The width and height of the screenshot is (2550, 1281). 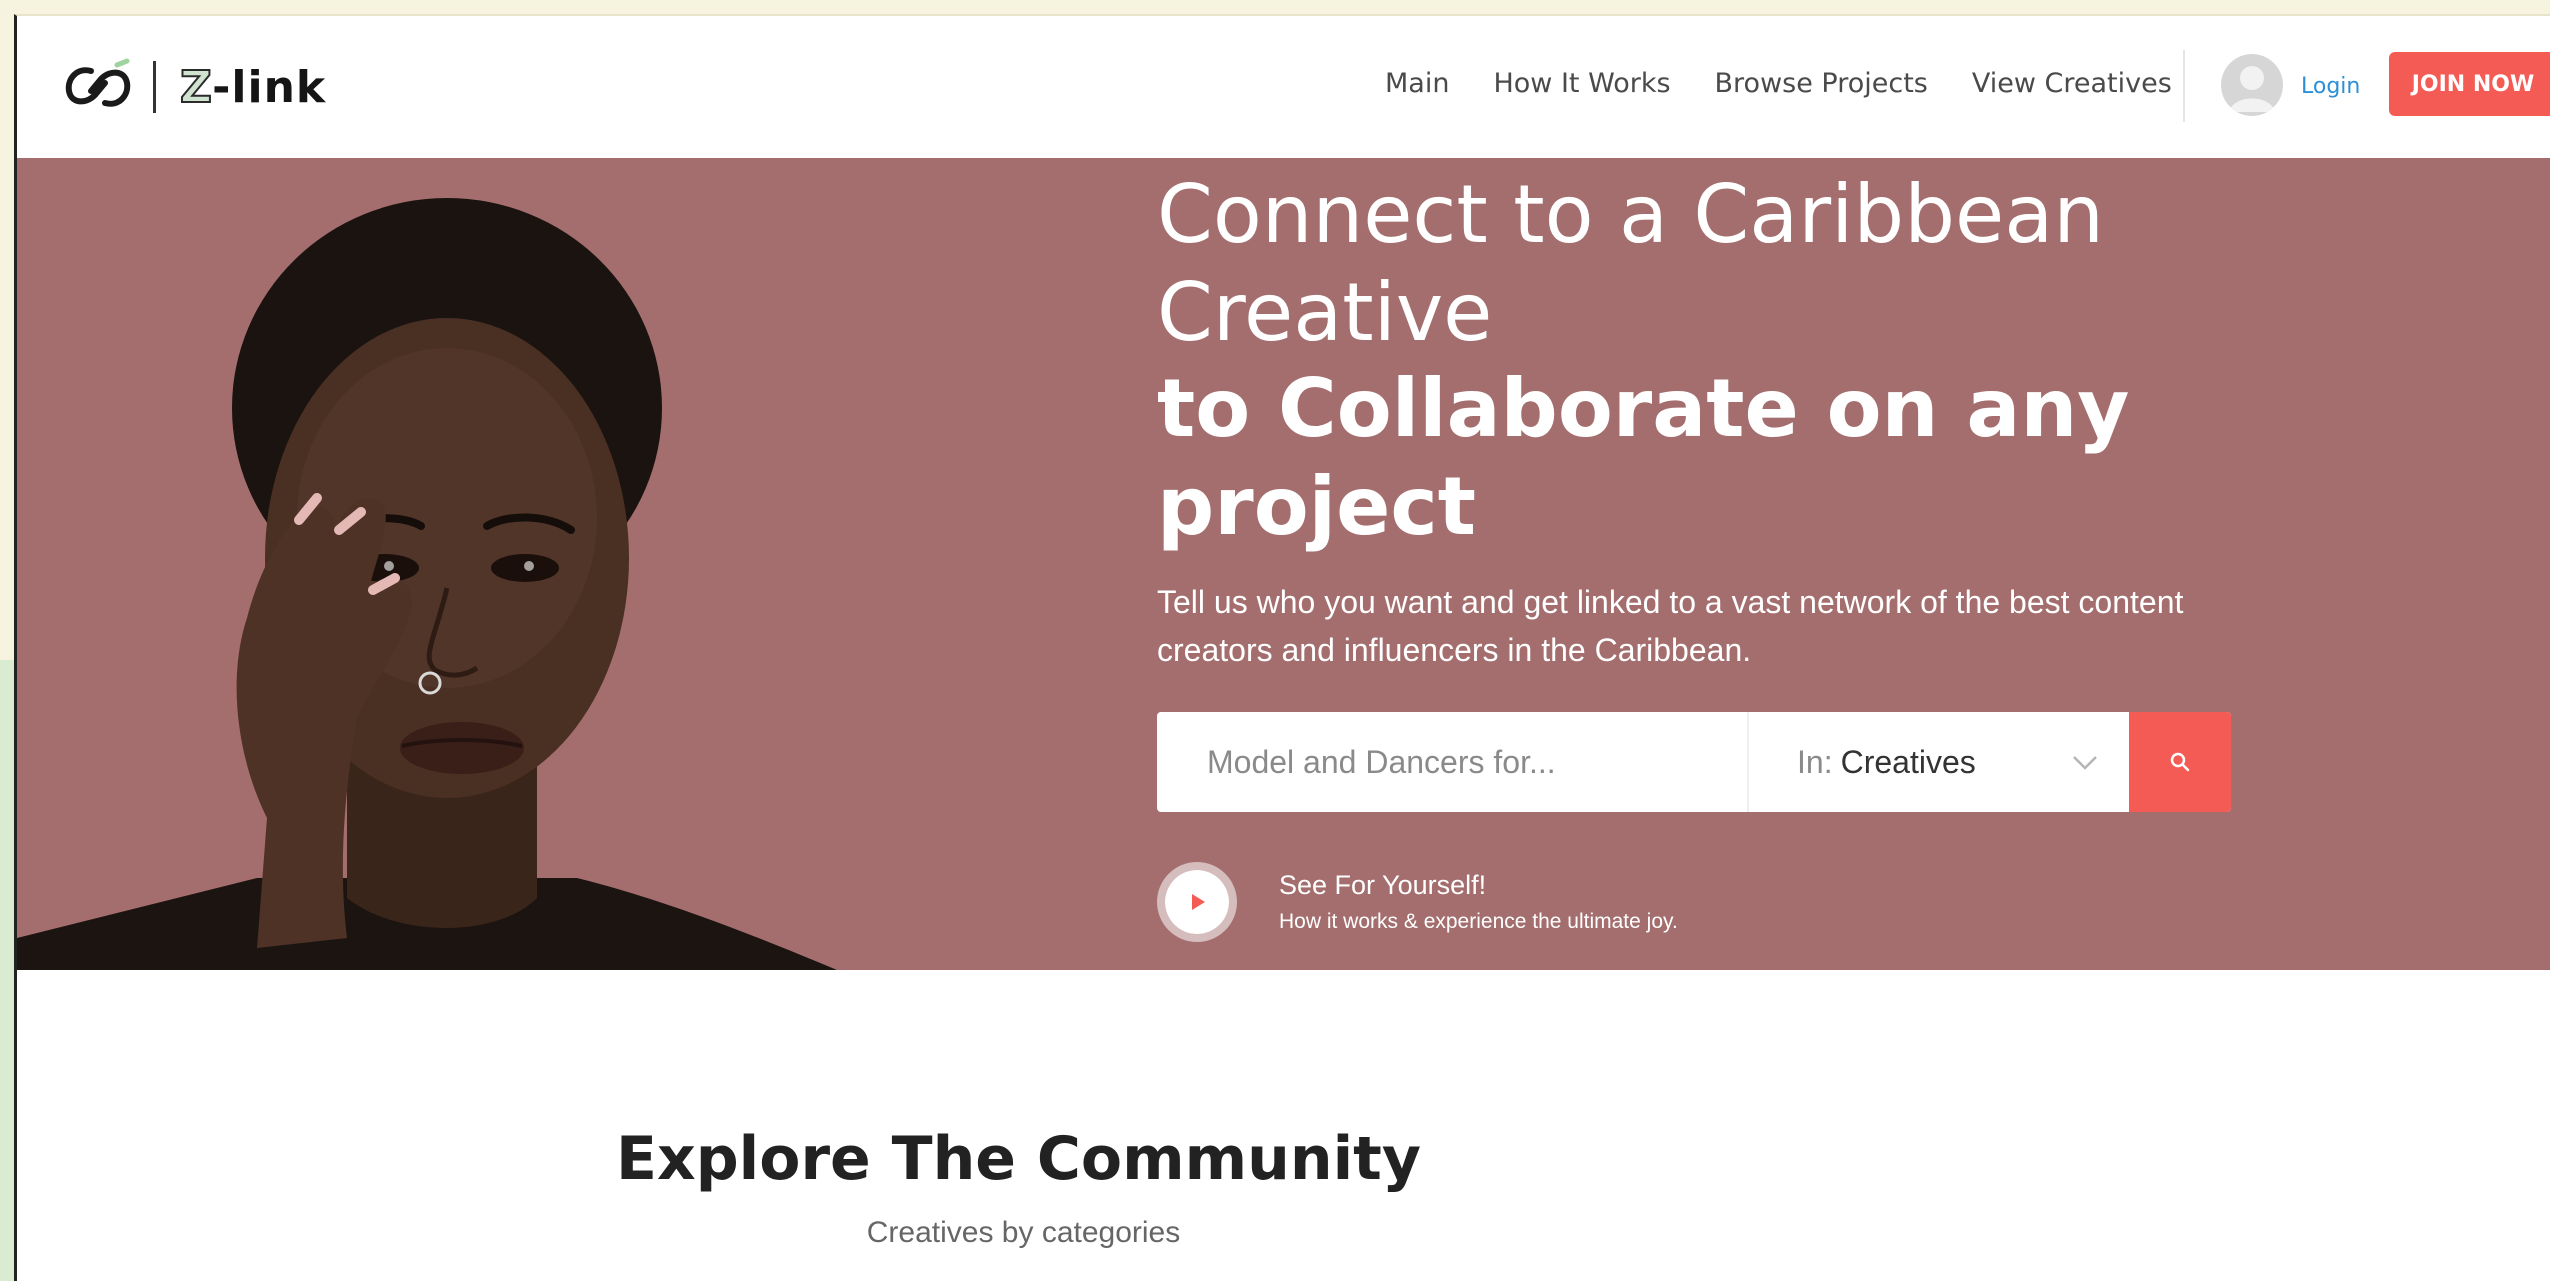 I want to click on link-logo-icon, so click(x=98, y=82).